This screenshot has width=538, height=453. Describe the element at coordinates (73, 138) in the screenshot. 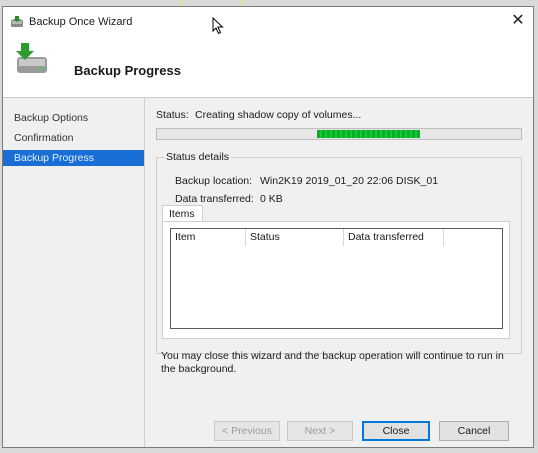

I see `nav-item-confirmation: Confirmation` at that location.